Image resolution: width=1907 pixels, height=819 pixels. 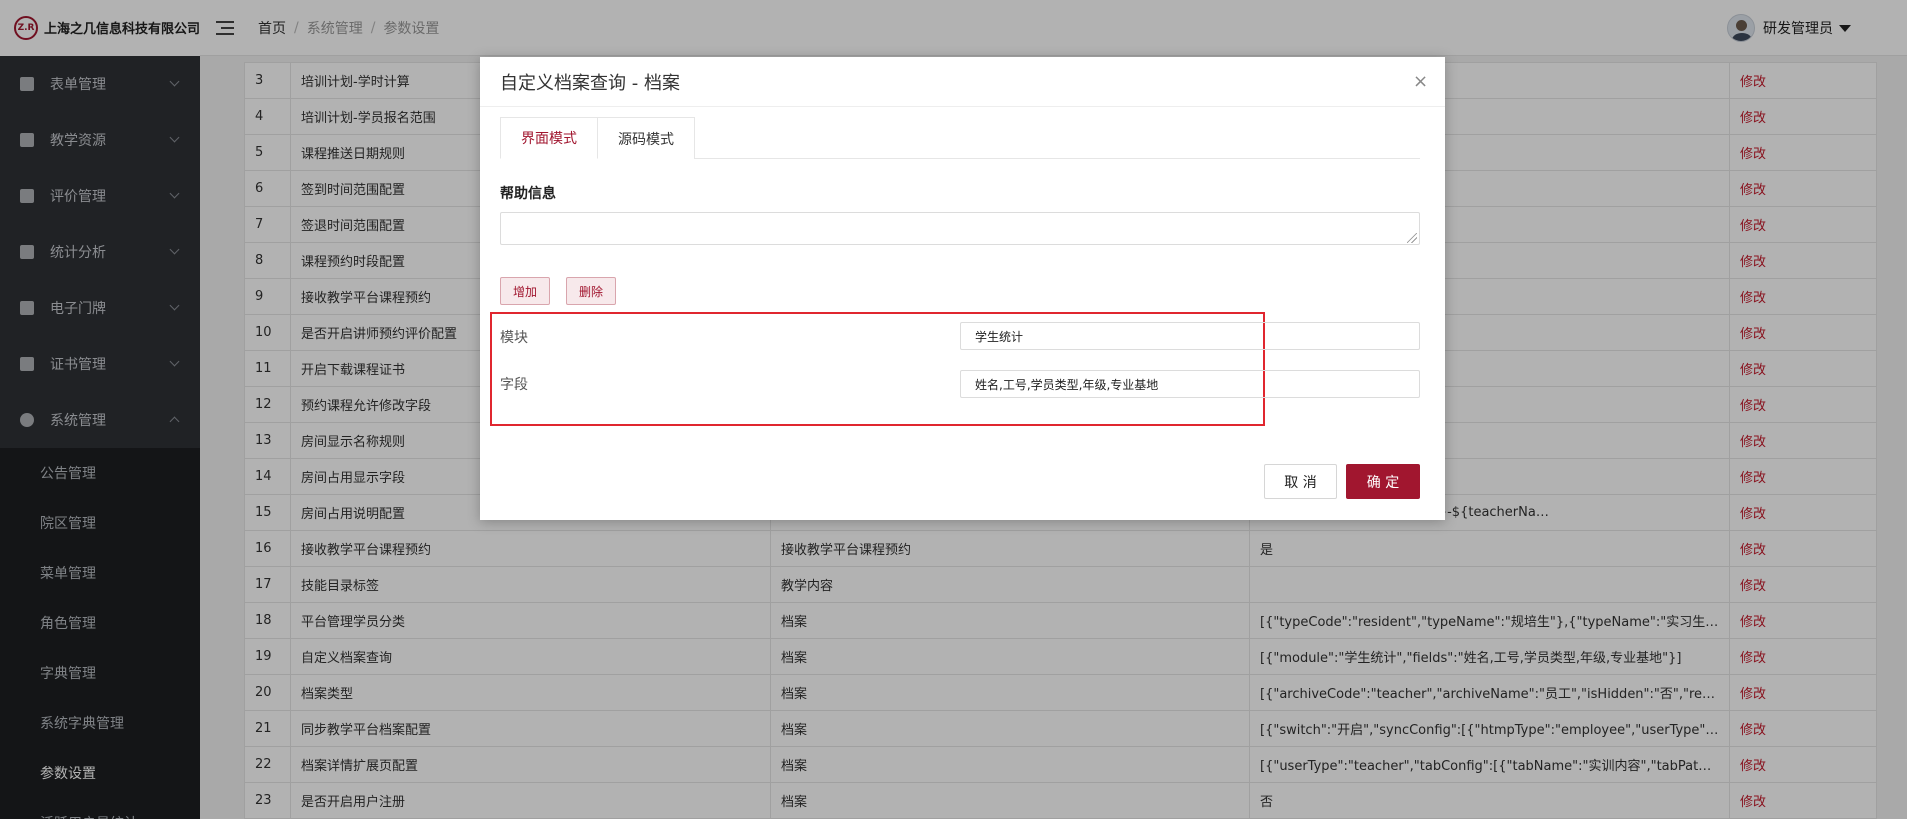 I want to click on resize-handle-icon, so click(x=1412, y=238).